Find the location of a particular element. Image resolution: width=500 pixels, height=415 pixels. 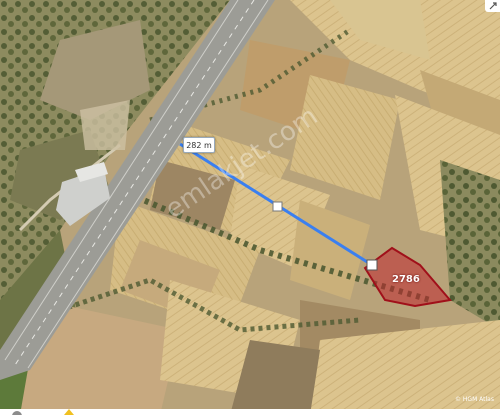

map-attribution: © HGM Atlas is located at coordinates (474, 399).